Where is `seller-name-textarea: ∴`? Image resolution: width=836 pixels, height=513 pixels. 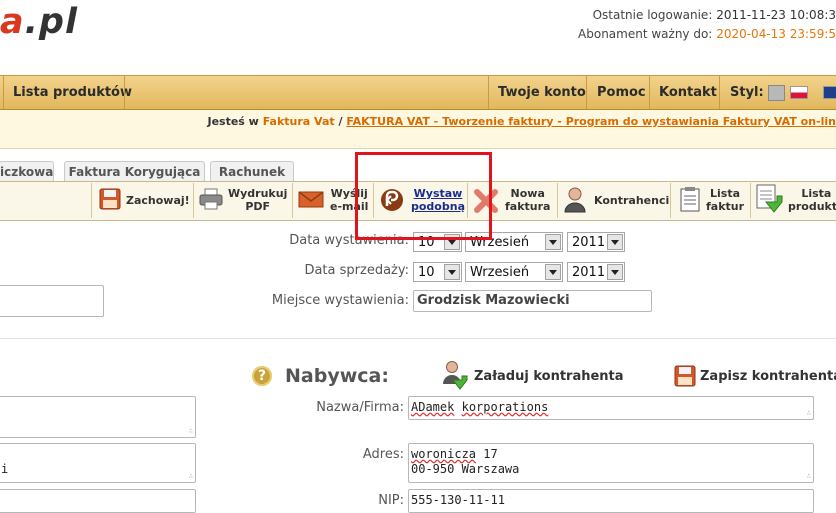 seller-name-textarea: ∴ is located at coordinates (98, 417).